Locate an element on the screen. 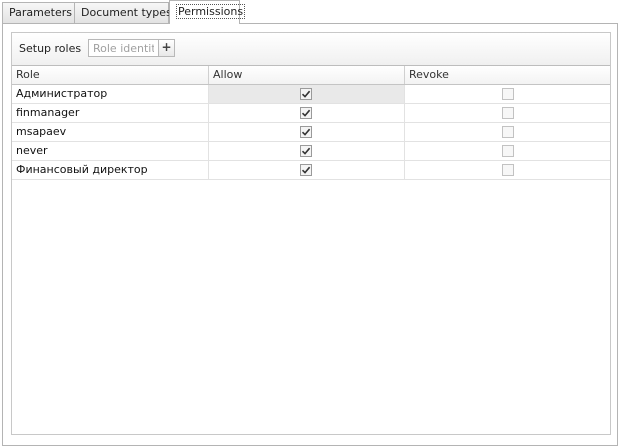 The height and width of the screenshot is (448, 622). tab-parameters: Parameters is located at coordinates (38, 12).